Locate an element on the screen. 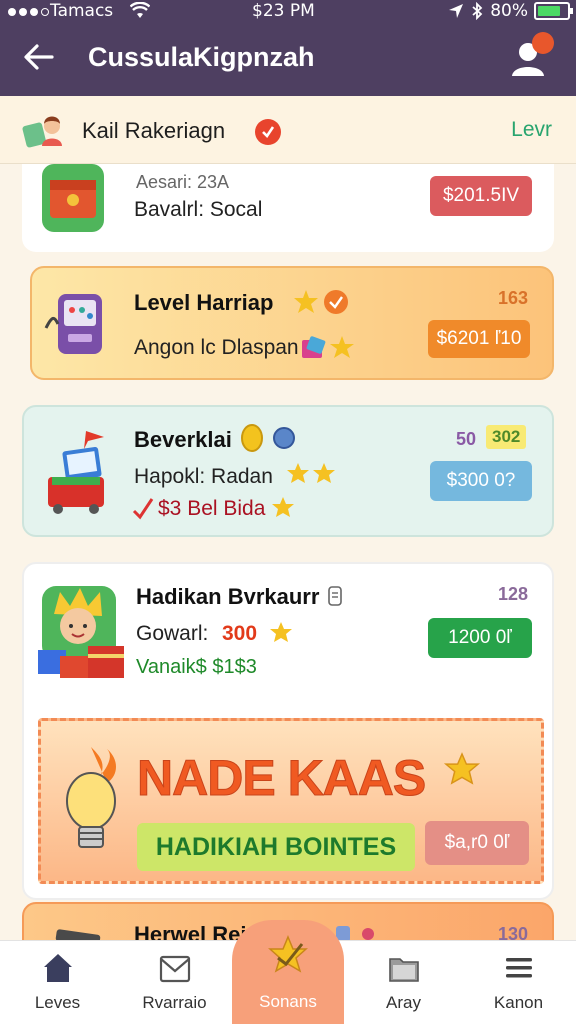 This screenshot has width=576, height=1024. nav-item-menu: Kanon is located at coordinates (518, 982).